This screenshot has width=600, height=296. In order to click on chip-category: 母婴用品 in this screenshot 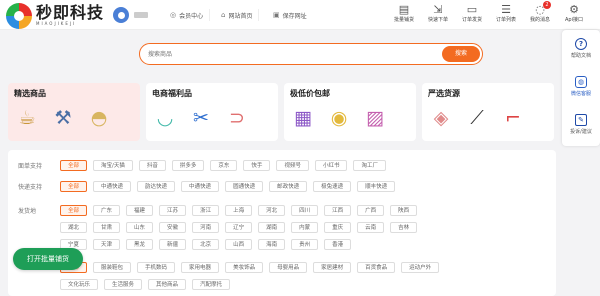, I will do `click(288, 267)`.